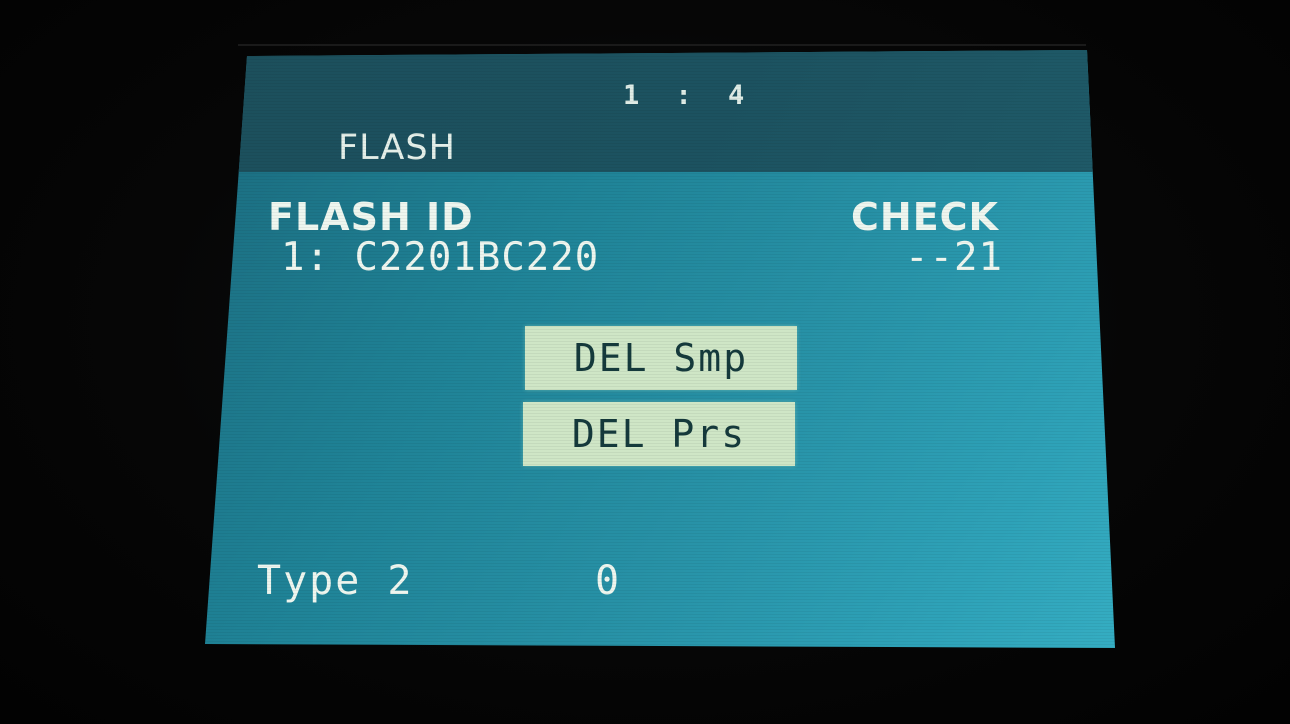 This screenshot has height=724, width=1290. What do you see at coordinates (925, 217) in the screenshot?
I see `check-label: CHECK` at bounding box center [925, 217].